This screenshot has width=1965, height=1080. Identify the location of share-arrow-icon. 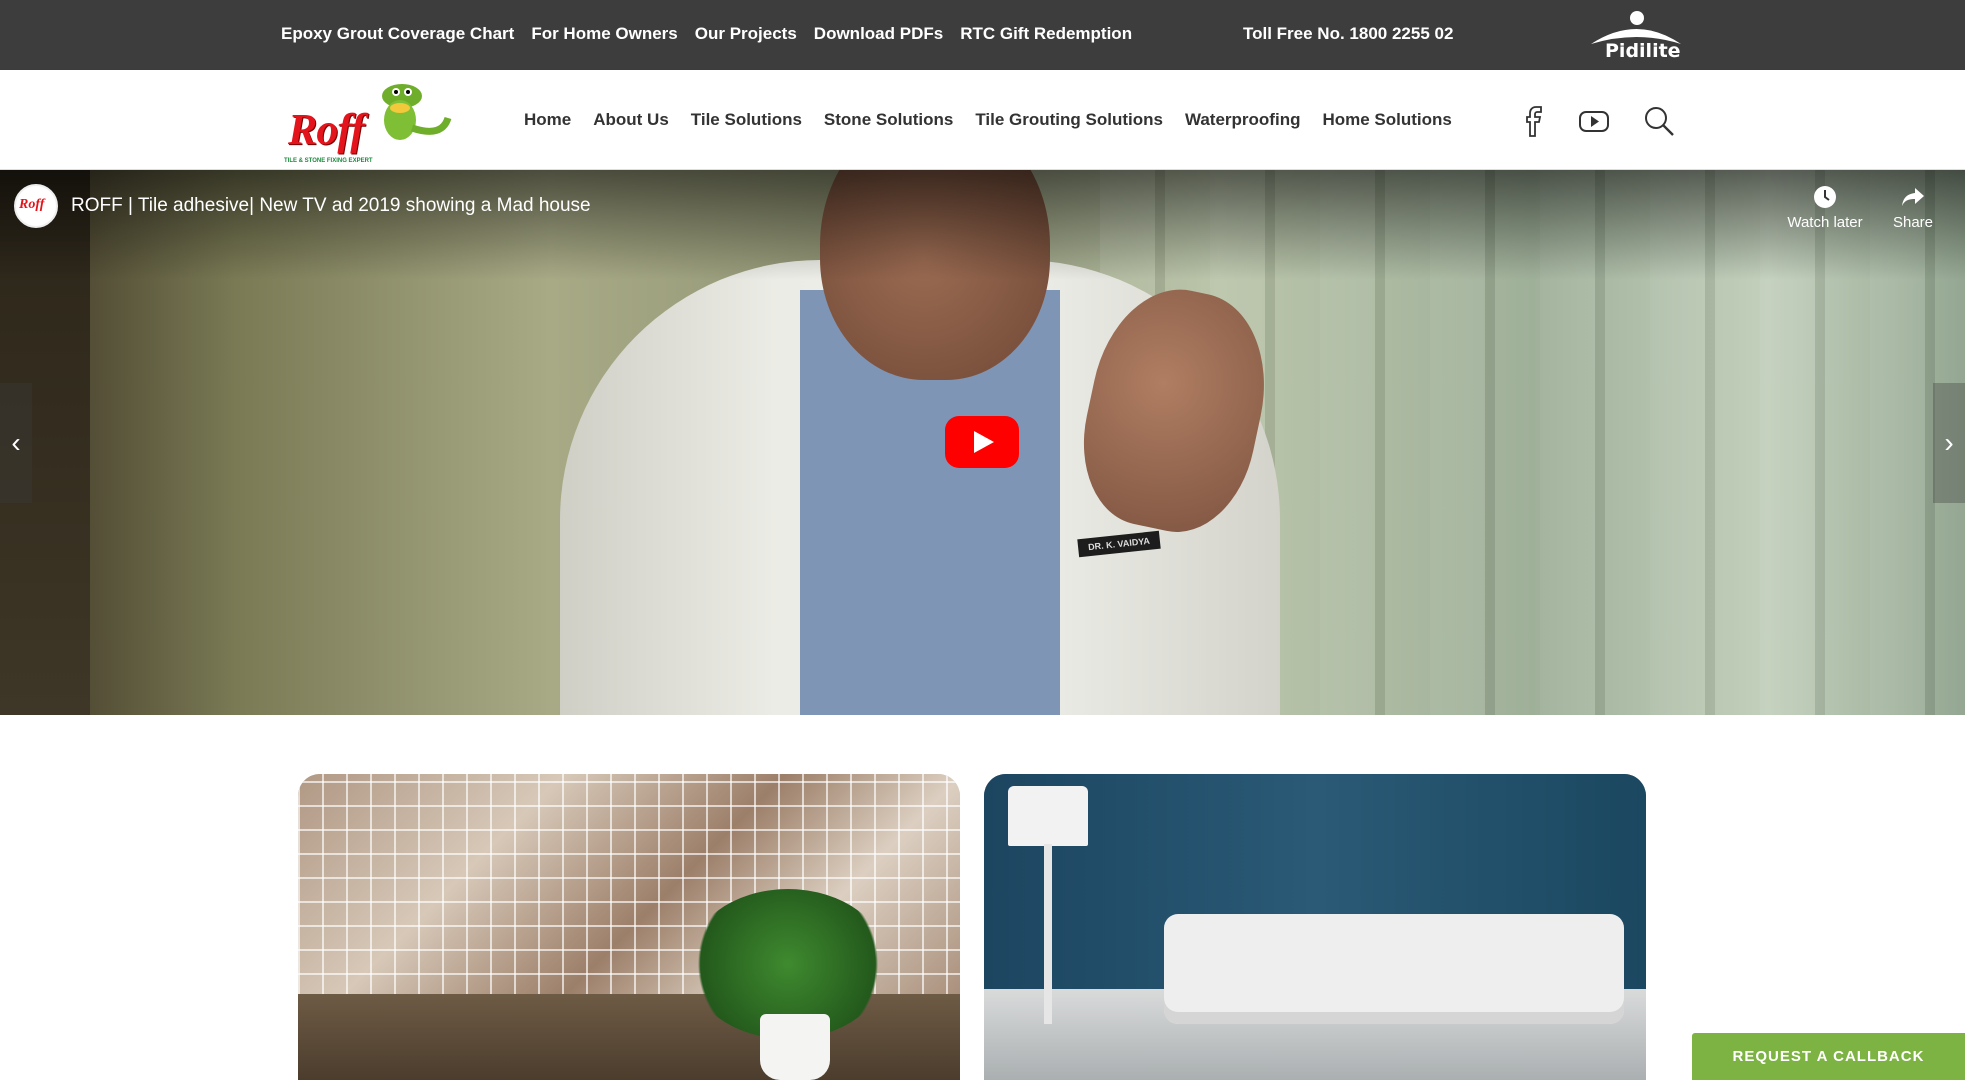
(1913, 197).